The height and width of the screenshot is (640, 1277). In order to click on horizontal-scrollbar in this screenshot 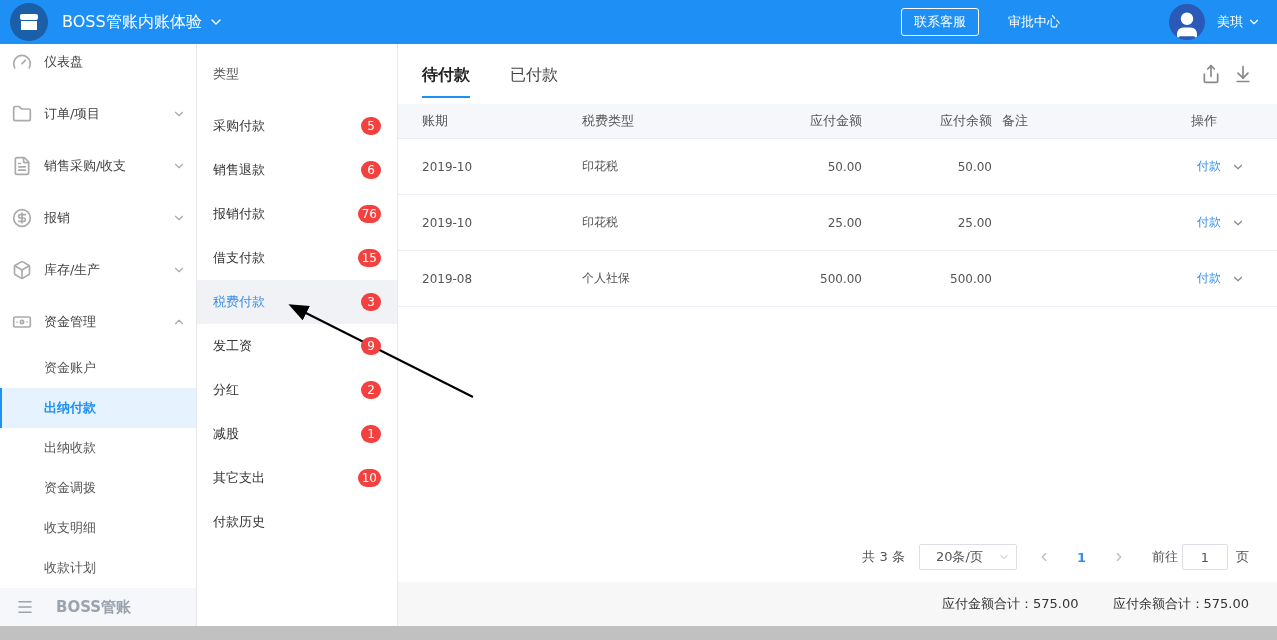, I will do `click(638, 633)`.